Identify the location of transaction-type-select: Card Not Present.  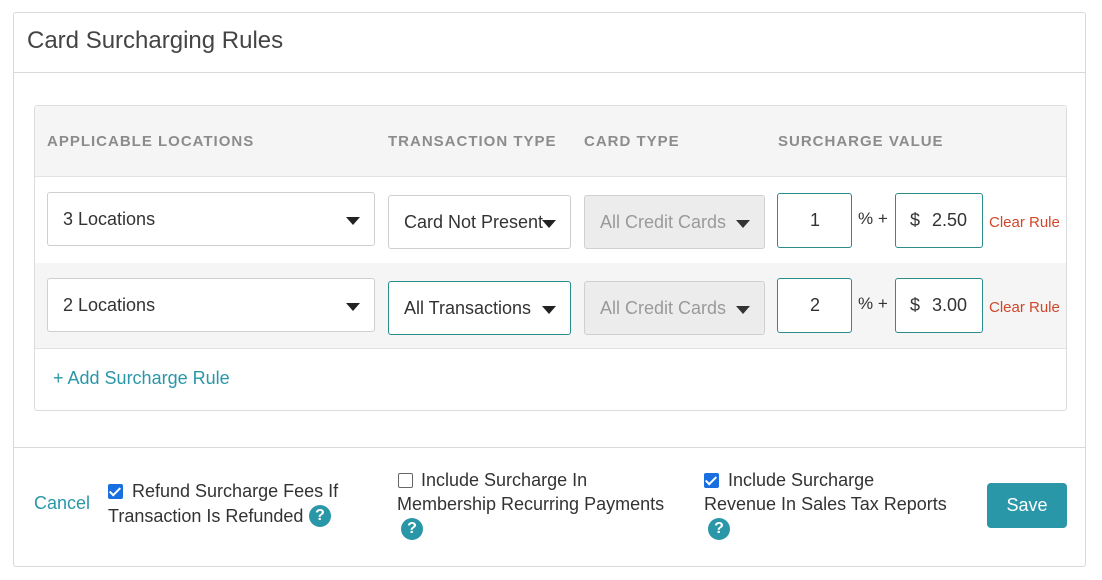
(479, 222).